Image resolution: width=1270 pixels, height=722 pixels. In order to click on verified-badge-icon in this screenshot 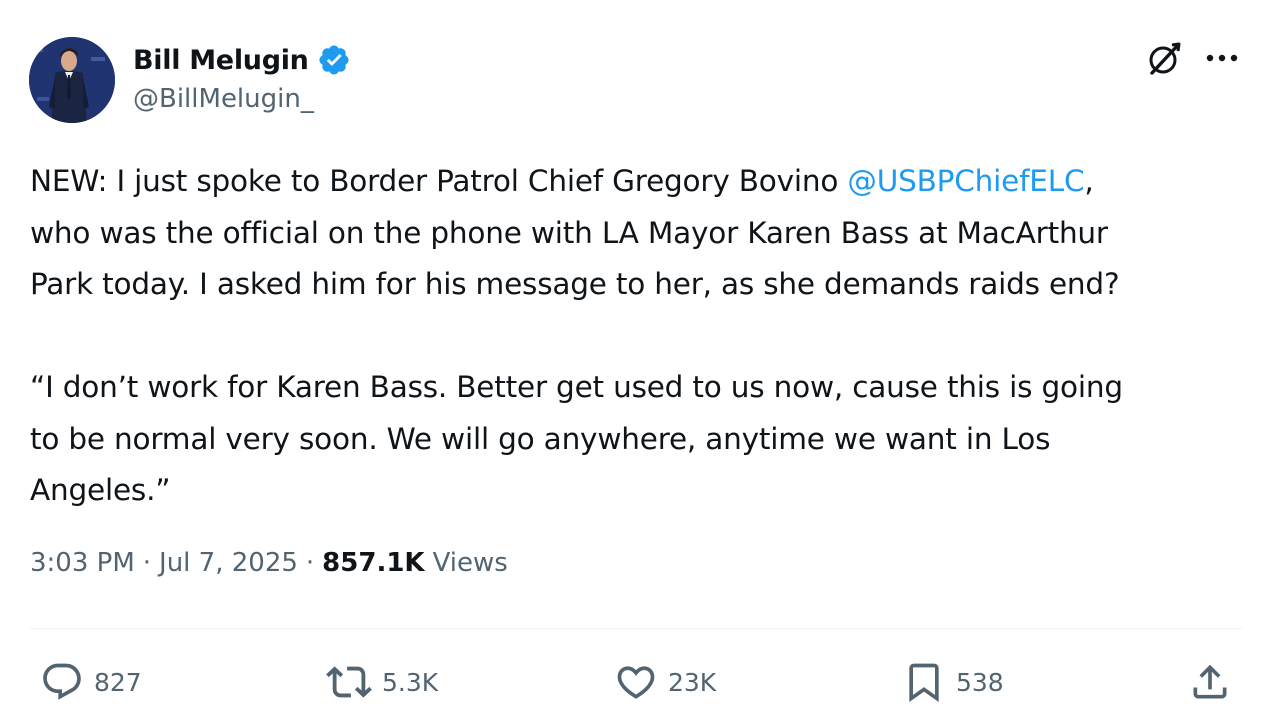, I will do `click(334, 60)`.